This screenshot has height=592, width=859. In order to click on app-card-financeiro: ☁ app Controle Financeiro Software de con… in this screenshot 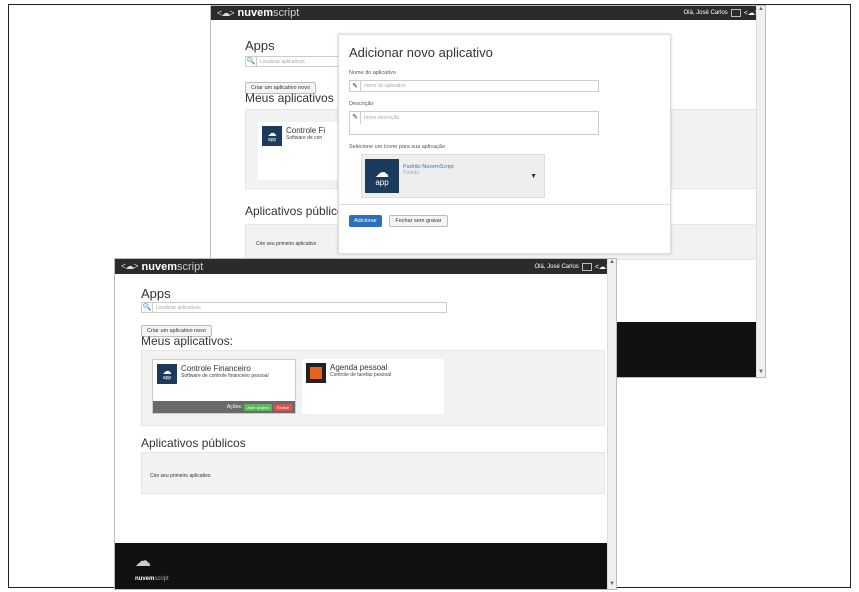, I will do `click(224, 386)`.